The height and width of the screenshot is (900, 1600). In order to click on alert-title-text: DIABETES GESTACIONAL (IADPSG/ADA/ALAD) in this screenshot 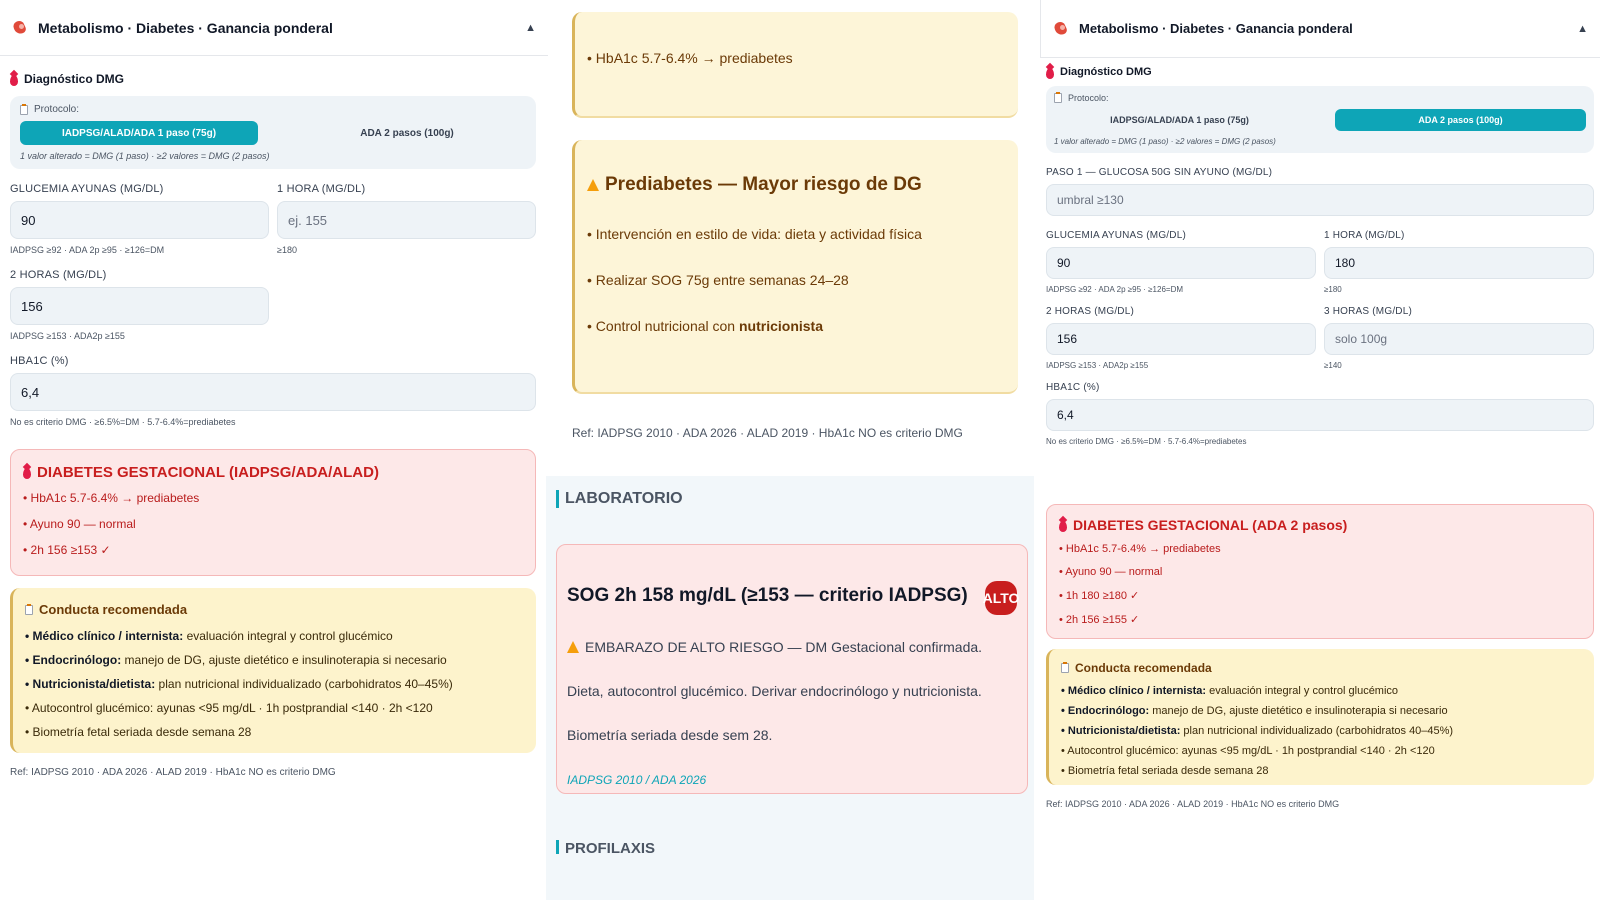, I will do `click(208, 472)`.